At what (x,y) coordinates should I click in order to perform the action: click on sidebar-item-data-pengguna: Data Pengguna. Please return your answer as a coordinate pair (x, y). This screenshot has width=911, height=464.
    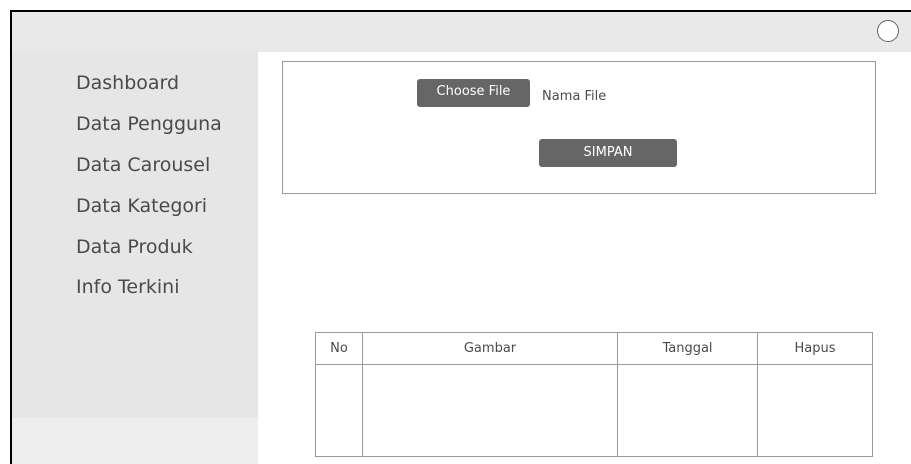
    Looking at the image, I should click on (149, 124).